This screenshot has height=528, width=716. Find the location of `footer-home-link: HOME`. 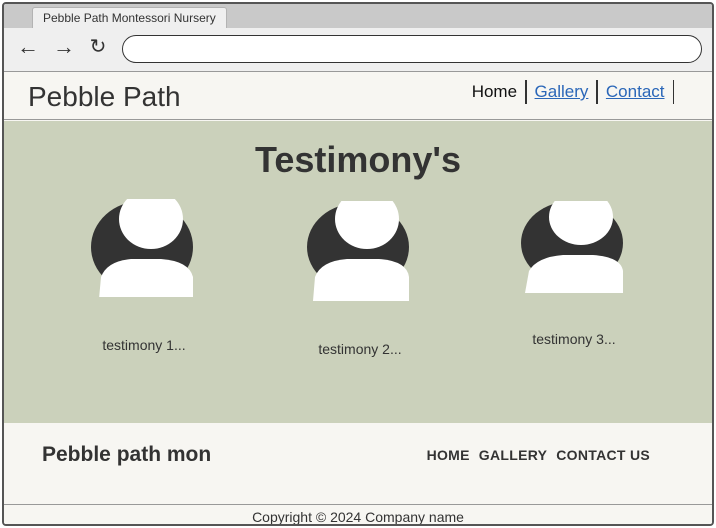

footer-home-link: HOME is located at coordinates (448, 455).